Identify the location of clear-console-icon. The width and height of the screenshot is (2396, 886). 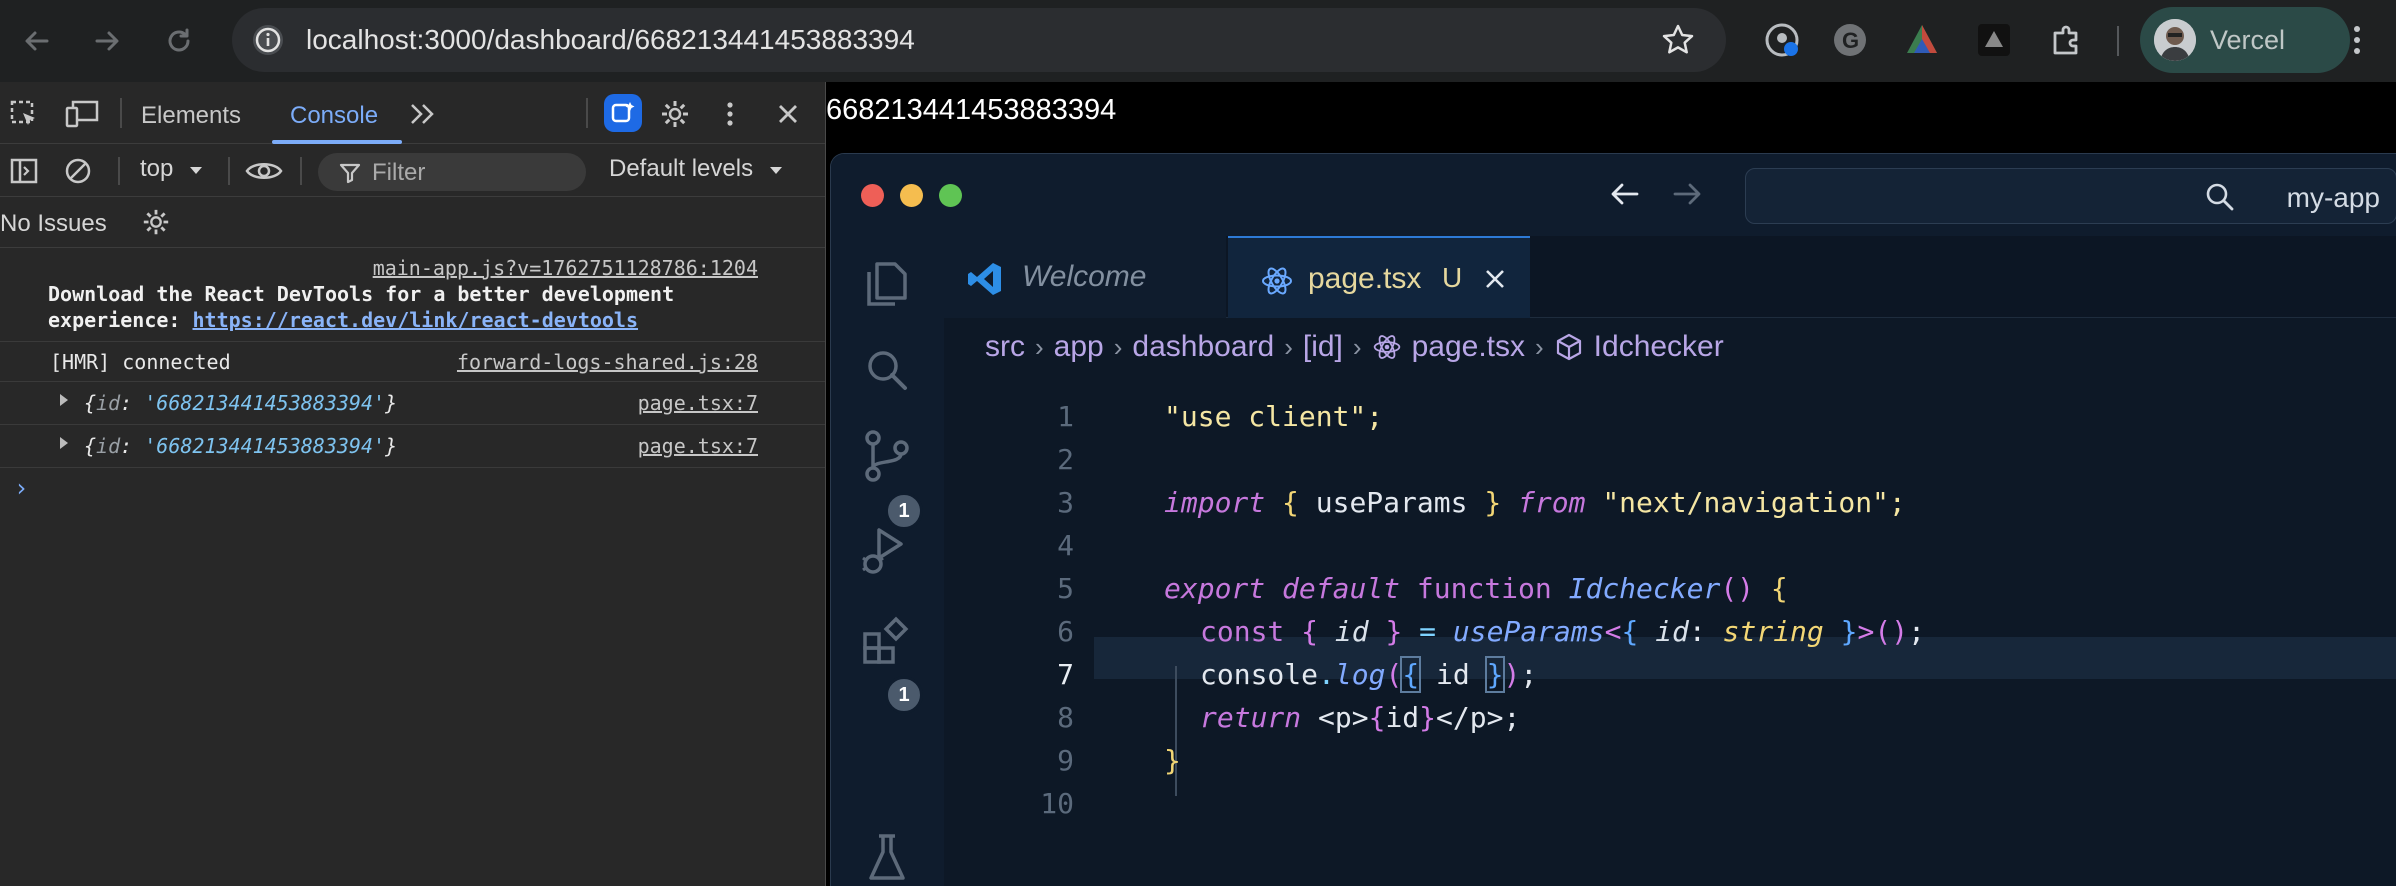
(78, 171).